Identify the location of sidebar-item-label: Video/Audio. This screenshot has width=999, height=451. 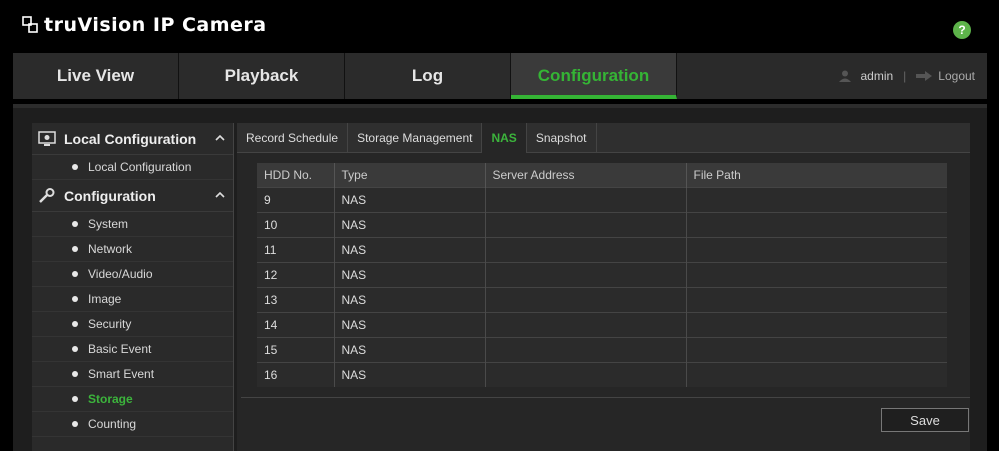
(120, 274).